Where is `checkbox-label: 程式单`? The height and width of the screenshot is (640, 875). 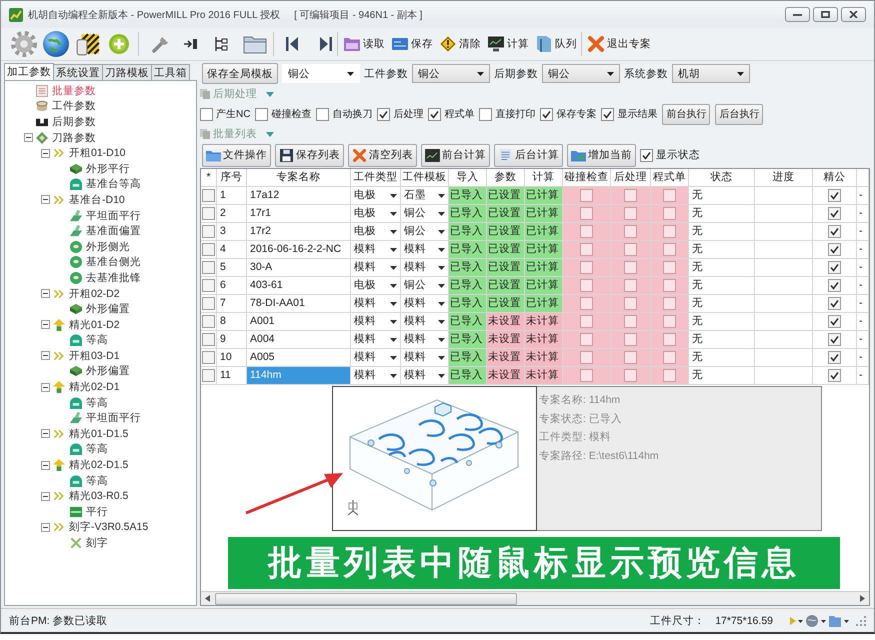
checkbox-label: 程式单 is located at coordinates (459, 114).